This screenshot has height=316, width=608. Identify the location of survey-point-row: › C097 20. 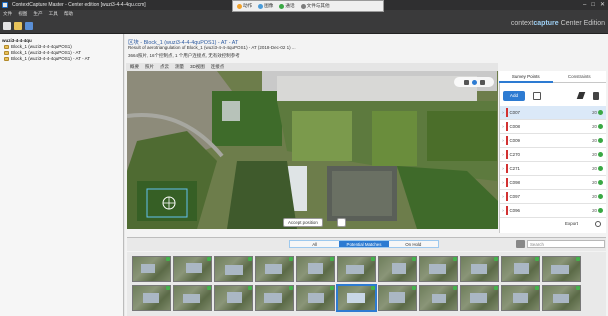
(553, 197).